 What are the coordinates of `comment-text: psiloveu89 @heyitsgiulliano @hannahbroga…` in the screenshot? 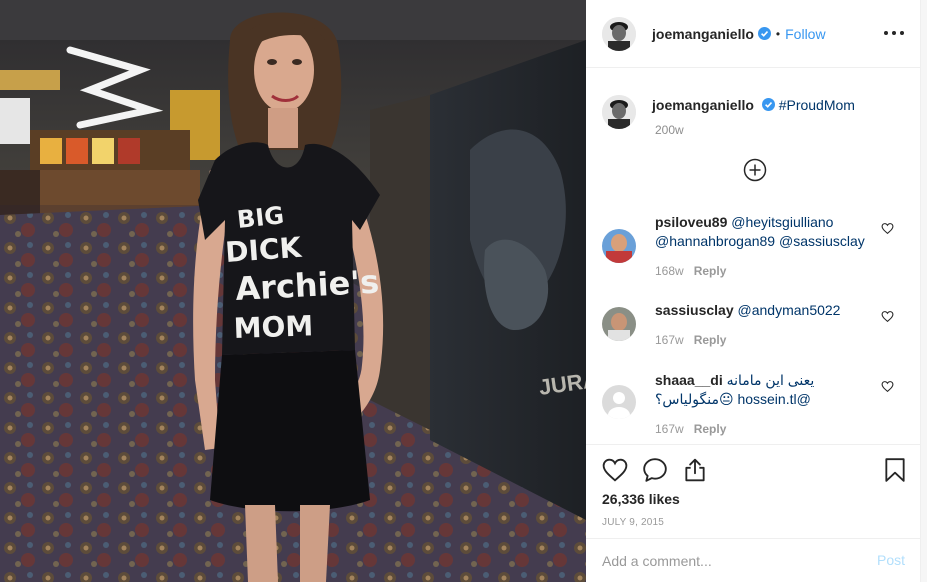 It's located at (762, 232).